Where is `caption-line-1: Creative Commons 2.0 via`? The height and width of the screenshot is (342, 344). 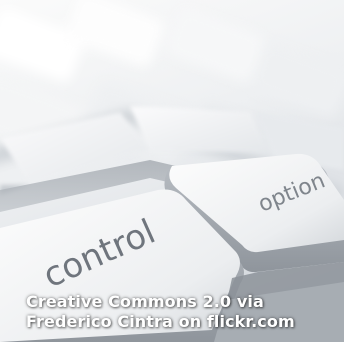
caption-line-1: Creative Commons 2.0 via is located at coordinates (145, 301).